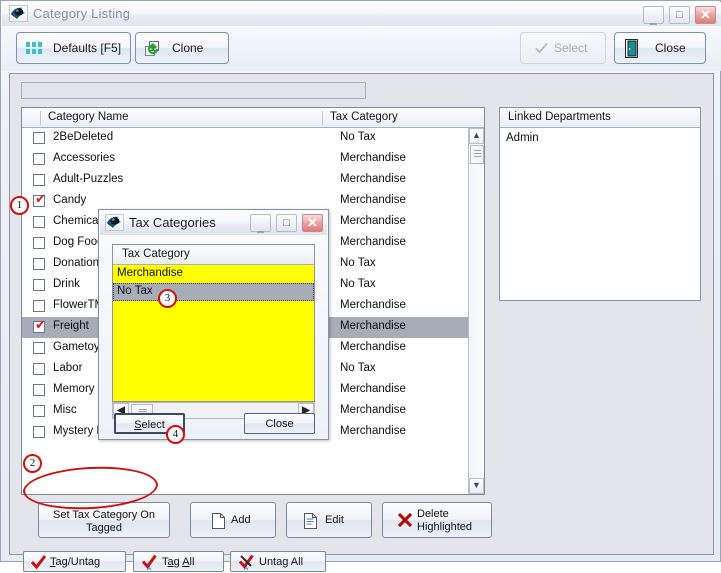 This screenshot has width=721, height=573. Describe the element at coordinates (68, 368) in the screenshot. I see `category-name-cell: Labor` at that location.